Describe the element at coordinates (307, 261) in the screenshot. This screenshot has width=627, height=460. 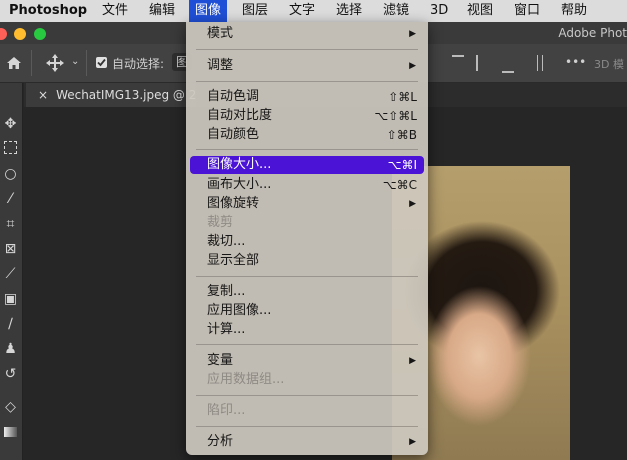
I see `menu-item-reveal-all: 显示全部` at that location.